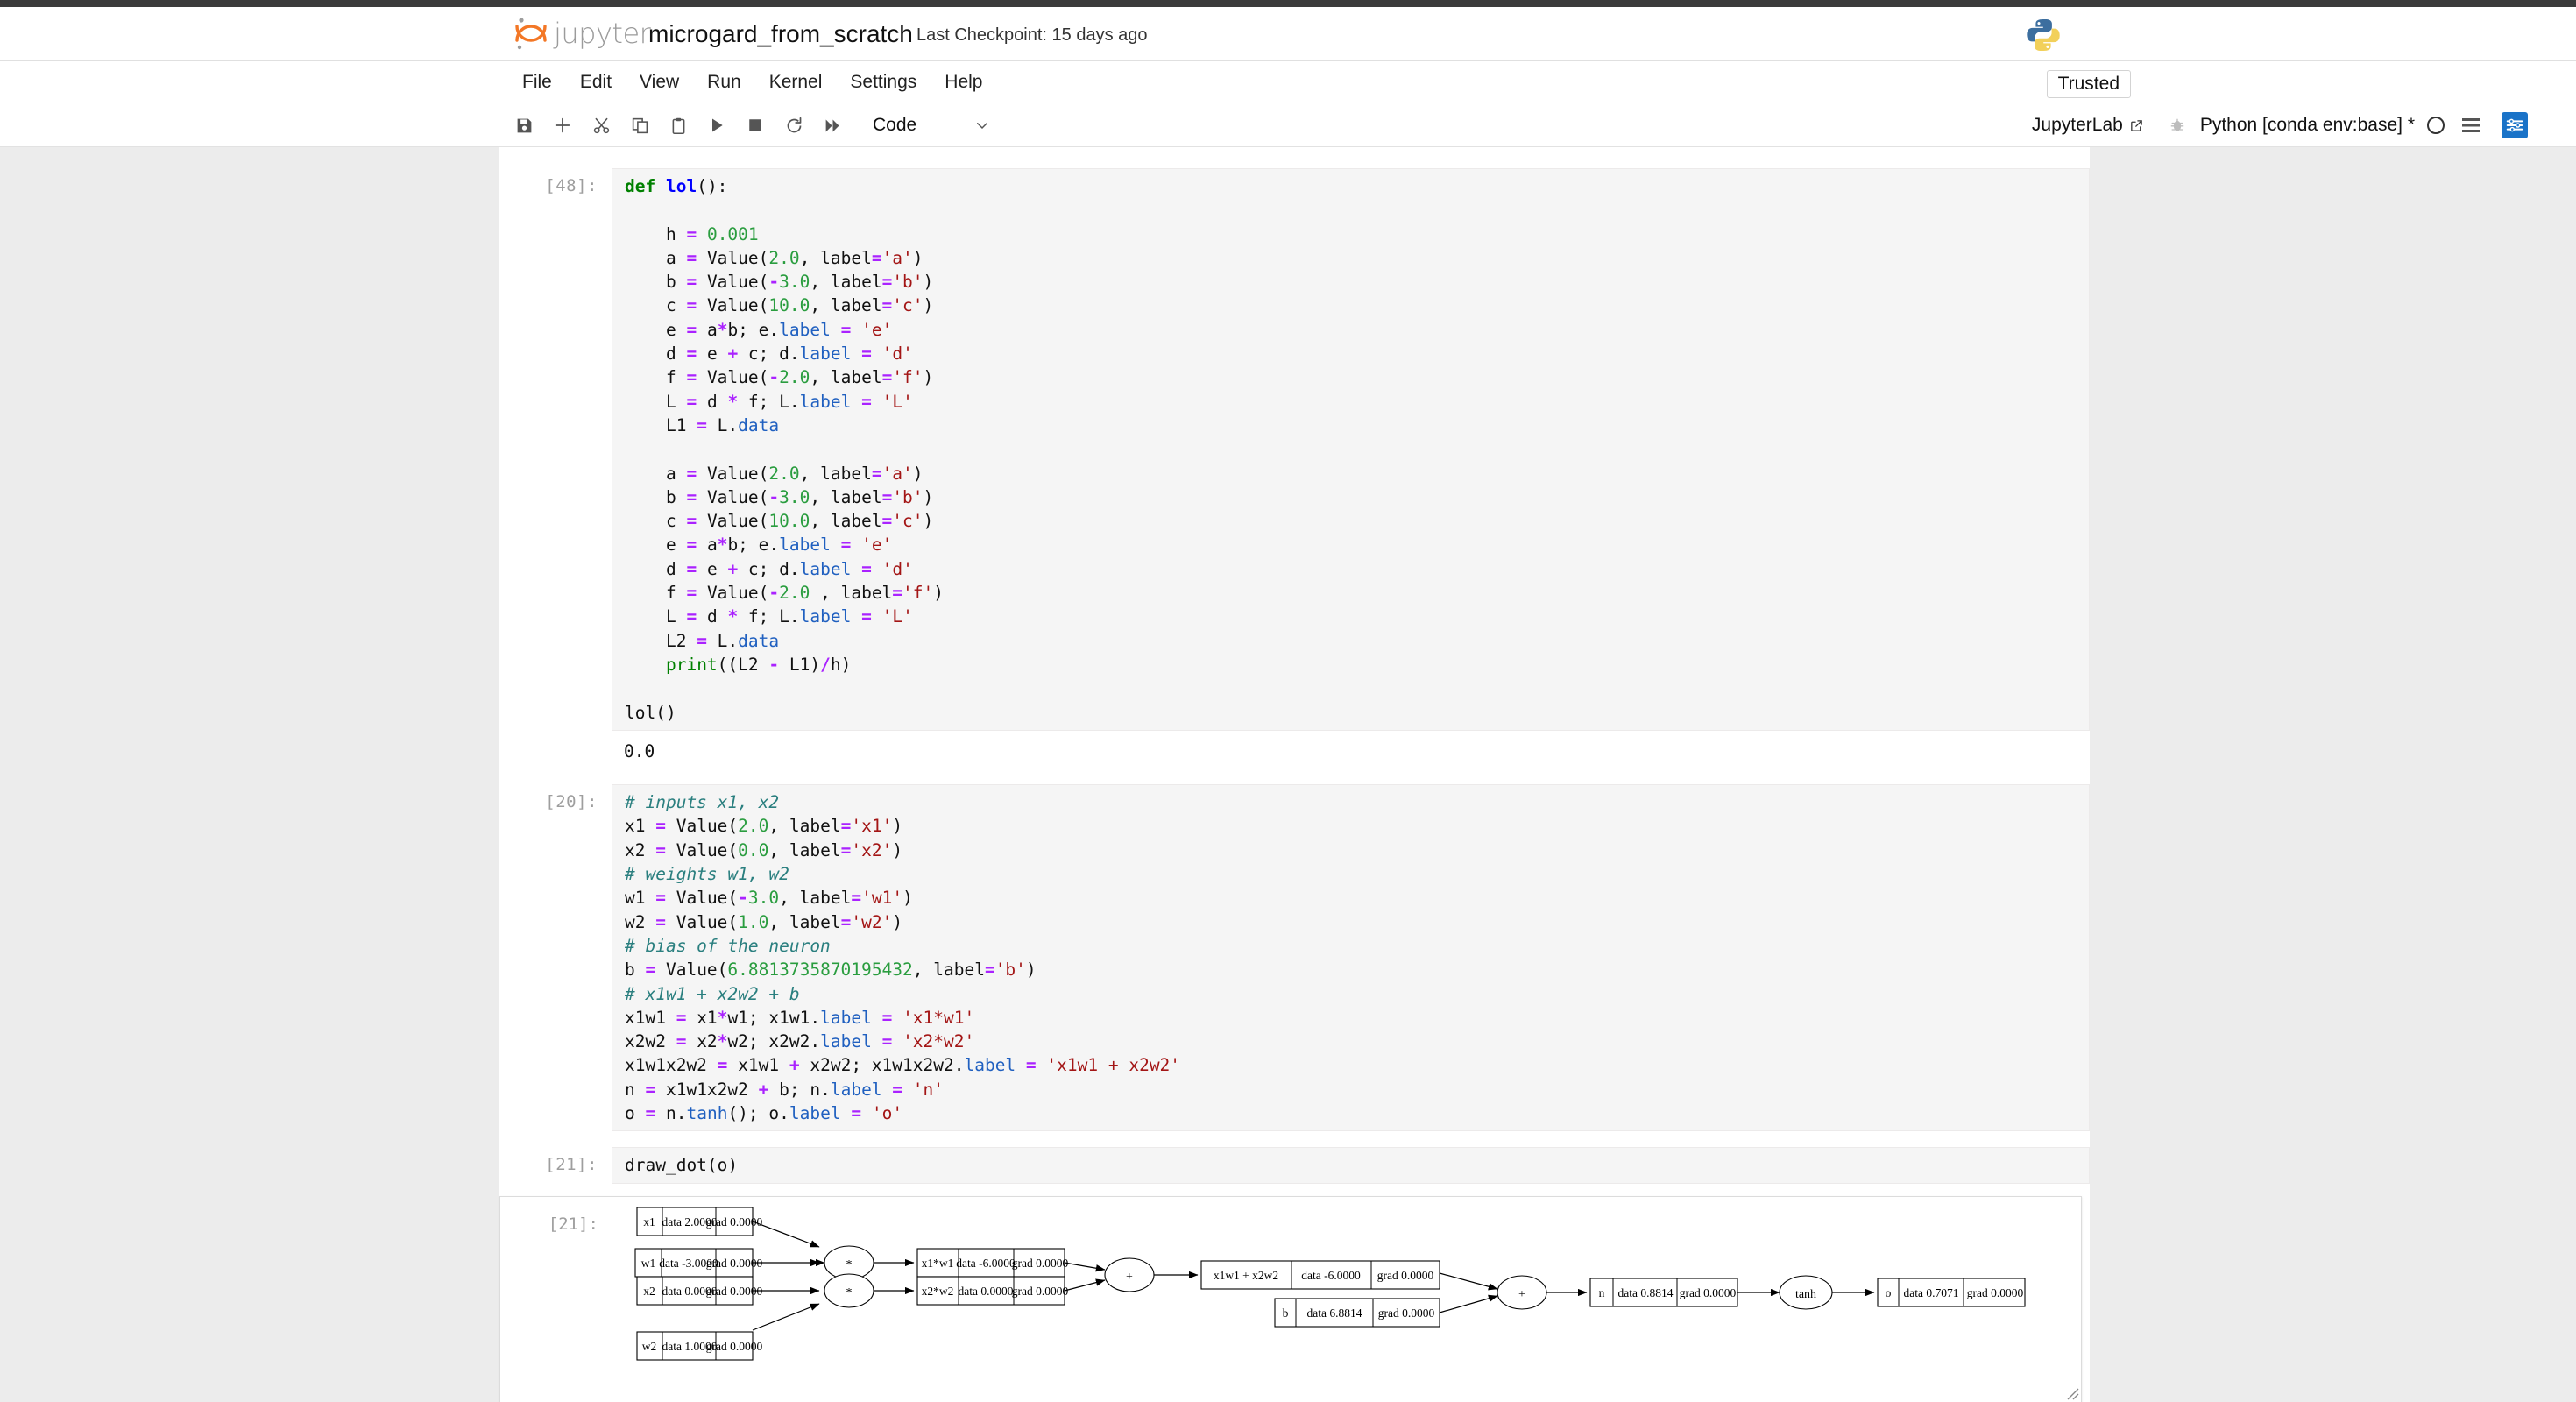 The width and height of the screenshot is (2576, 1402). Describe the element at coordinates (2136, 125) in the screenshot. I see `external-link-icon` at that location.